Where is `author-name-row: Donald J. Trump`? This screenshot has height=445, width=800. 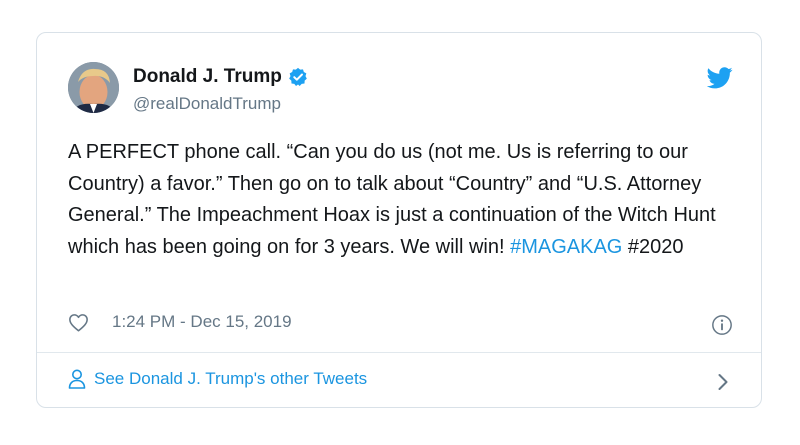 author-name-row: Donald J. Trump is located at coordinates (220, 77).